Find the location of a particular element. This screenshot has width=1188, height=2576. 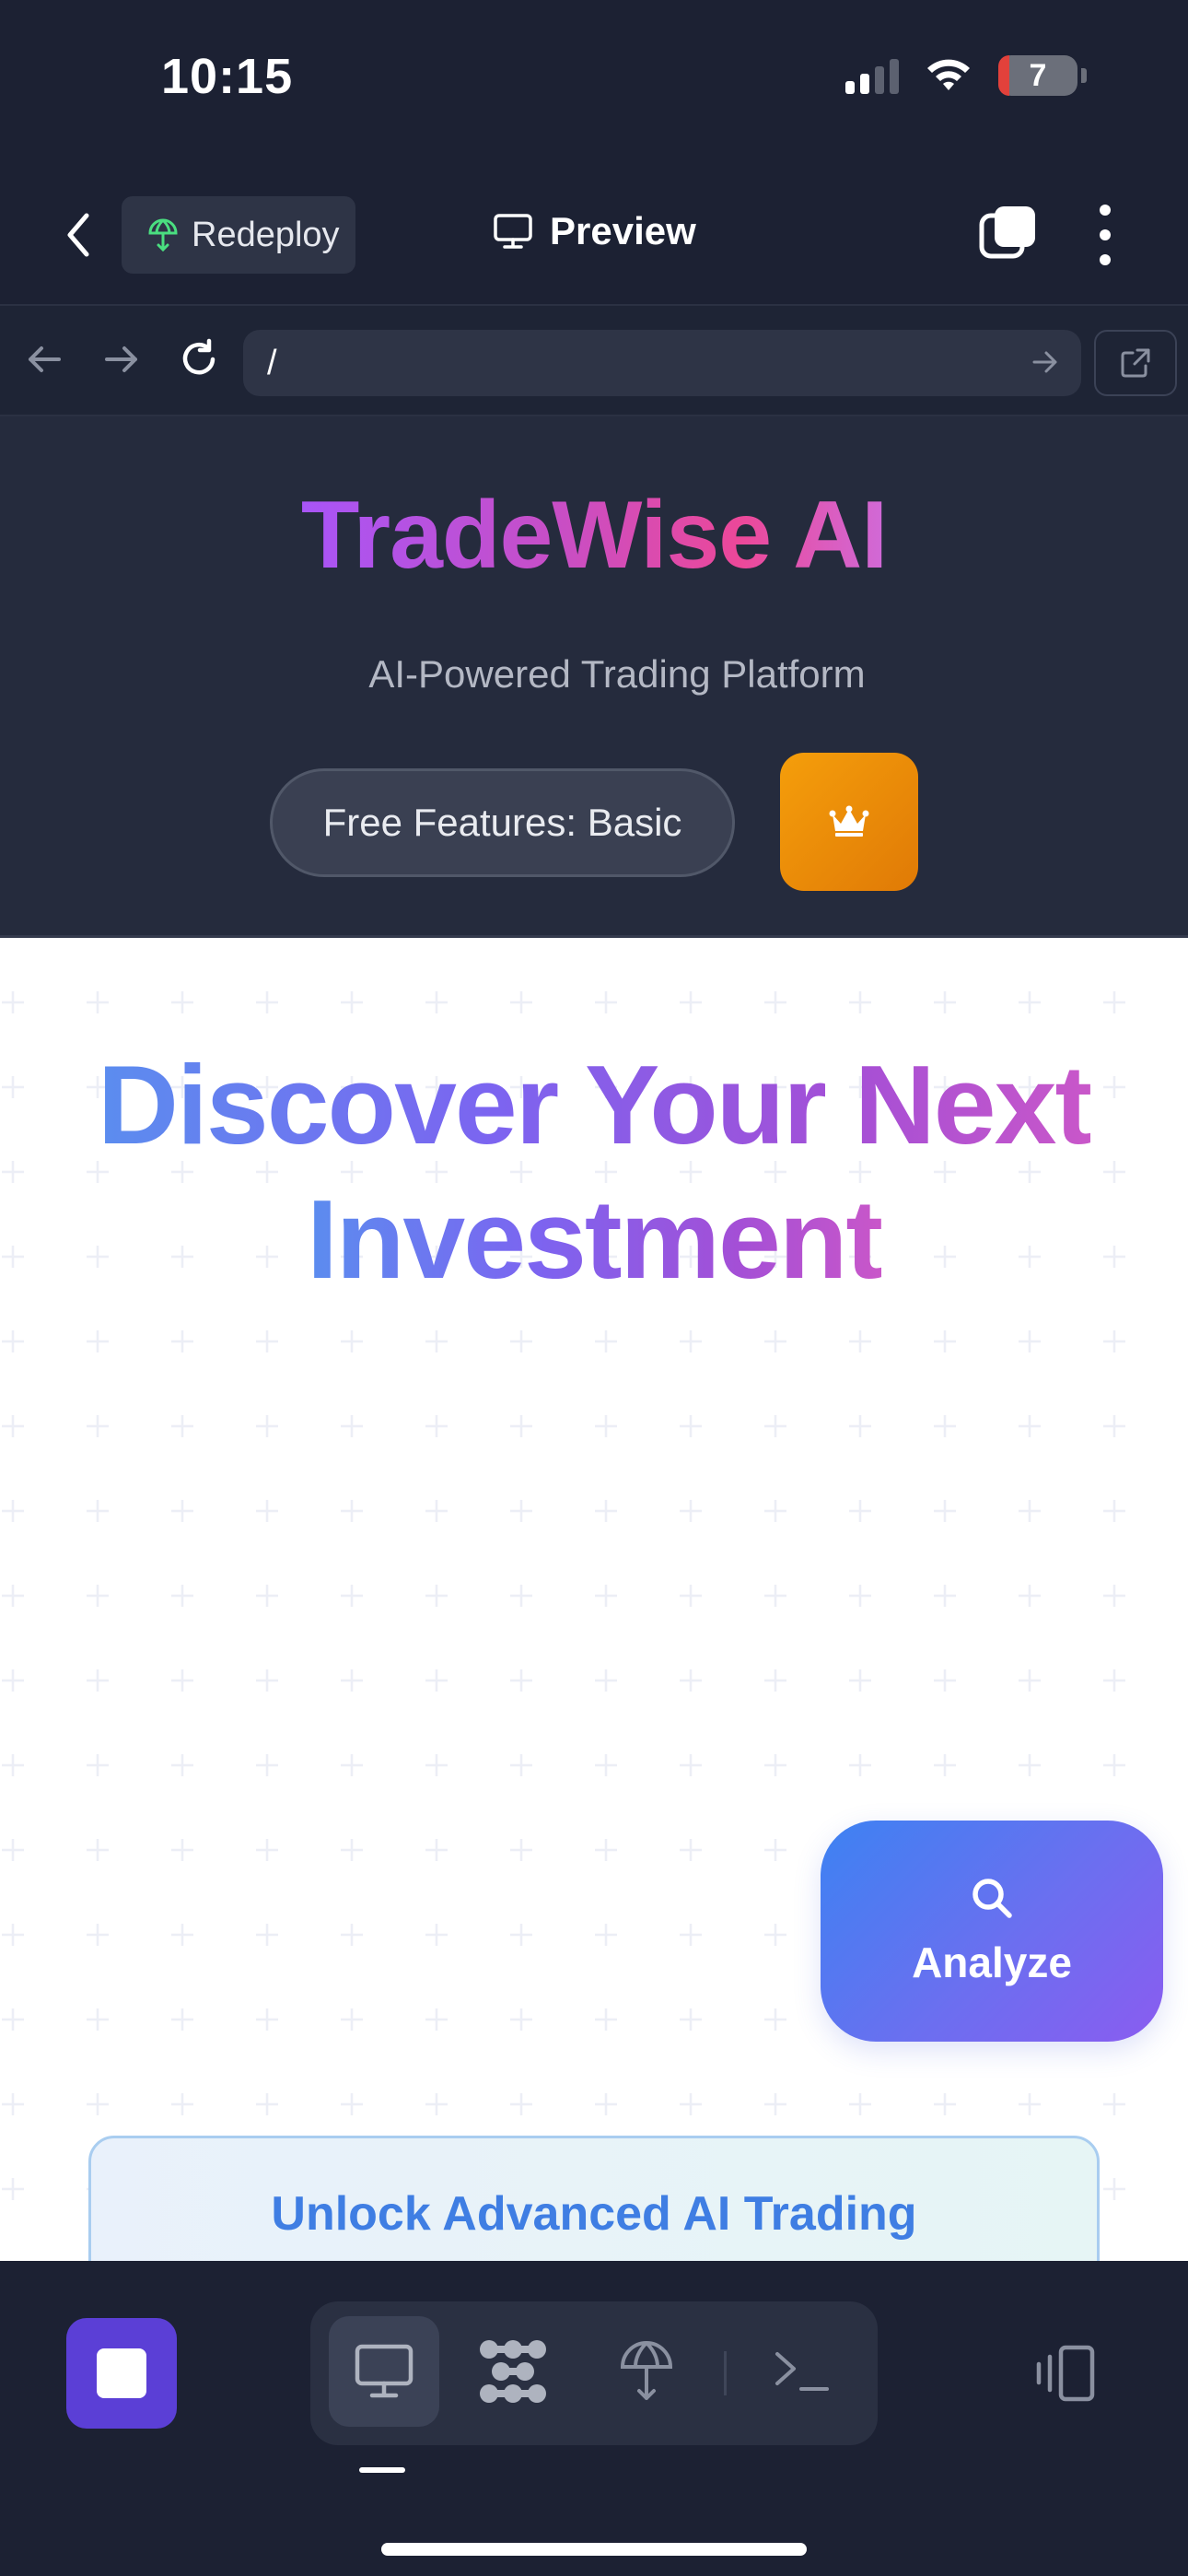

battery-level: 7 is located at coordinates (1038, 75).